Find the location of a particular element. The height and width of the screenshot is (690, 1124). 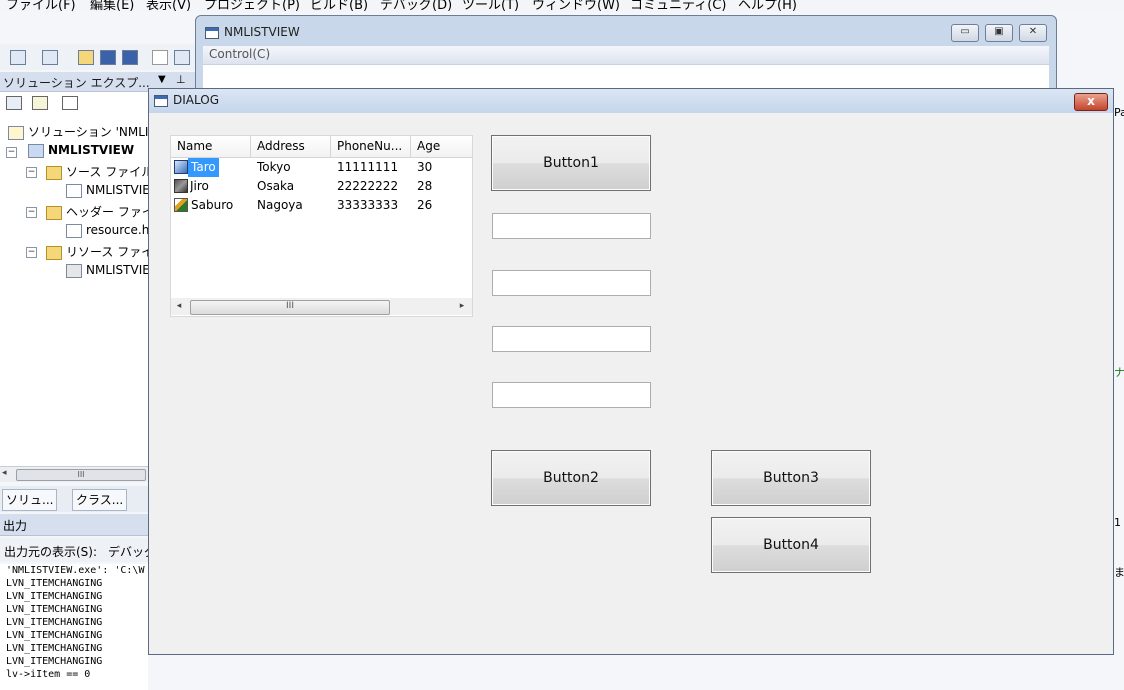

menu-build: ビルド(B) is located at coordinates (339, 6).